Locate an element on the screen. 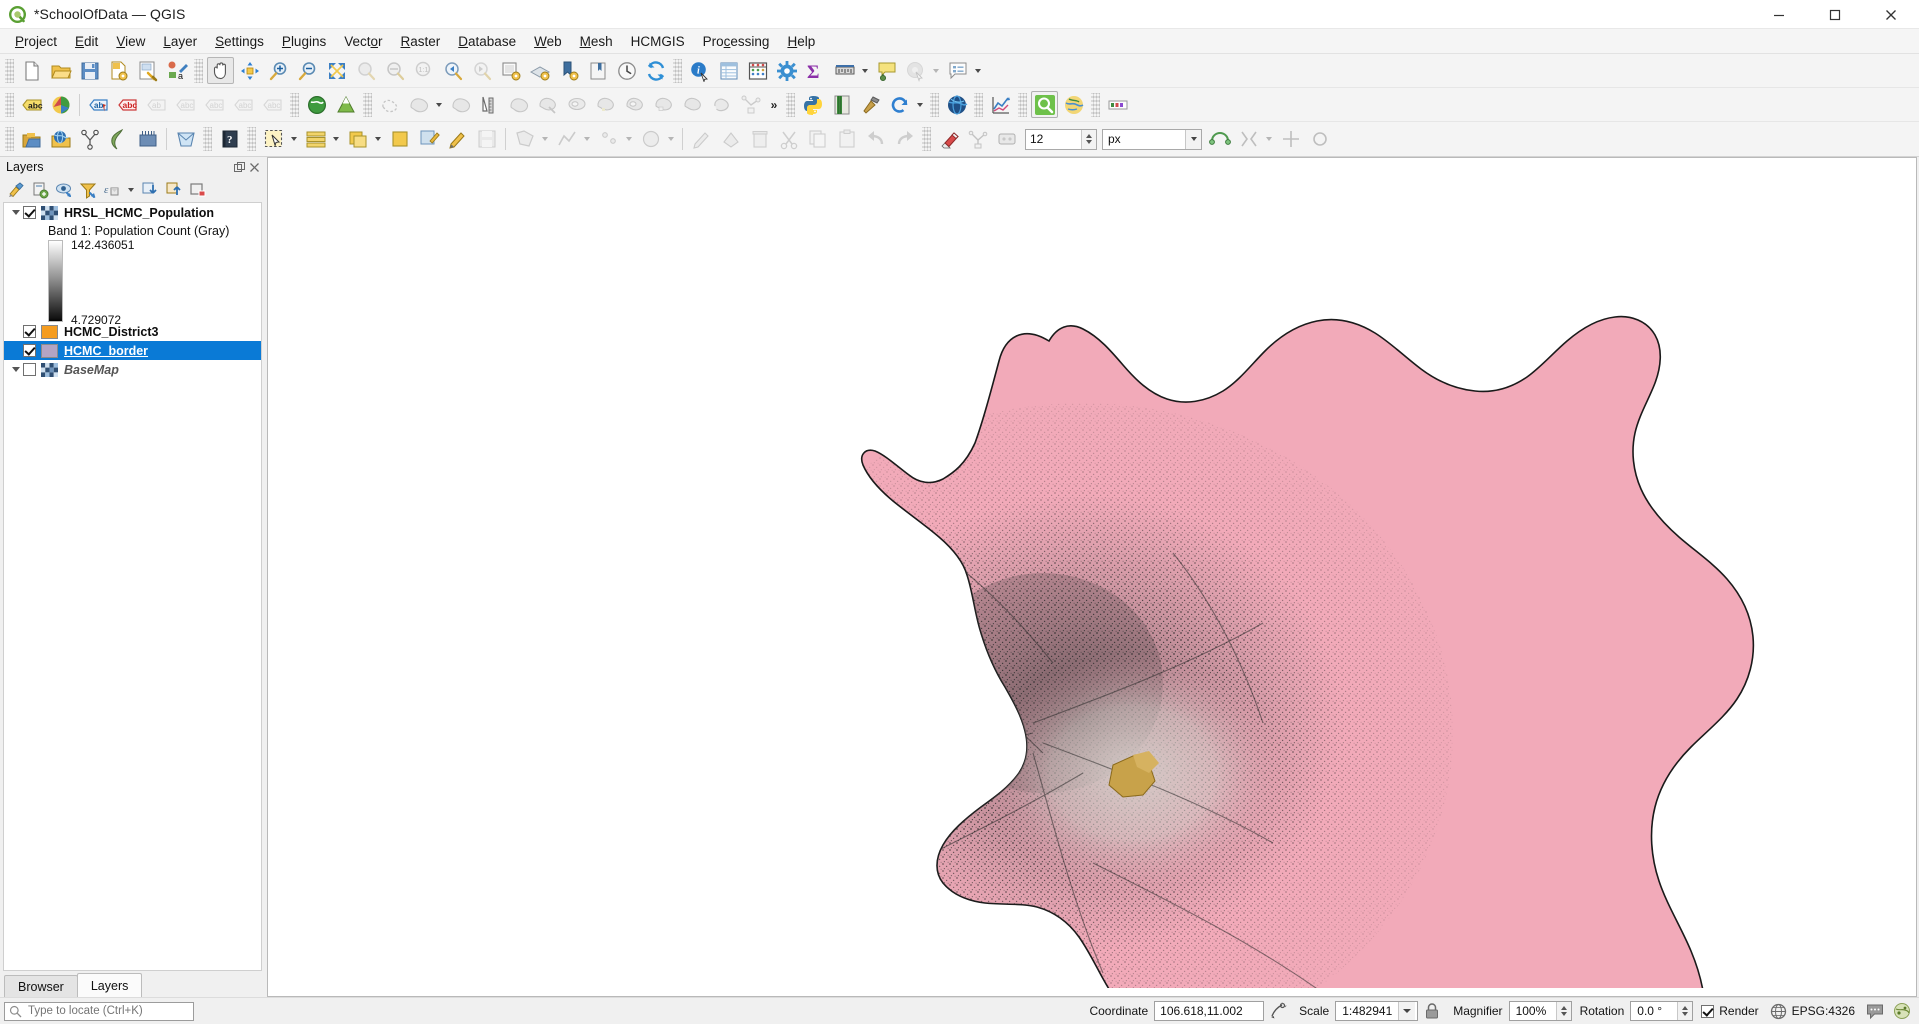 This screenshot has height=1024, width=1919. measure-line-button is located at coordinates (844, 70).